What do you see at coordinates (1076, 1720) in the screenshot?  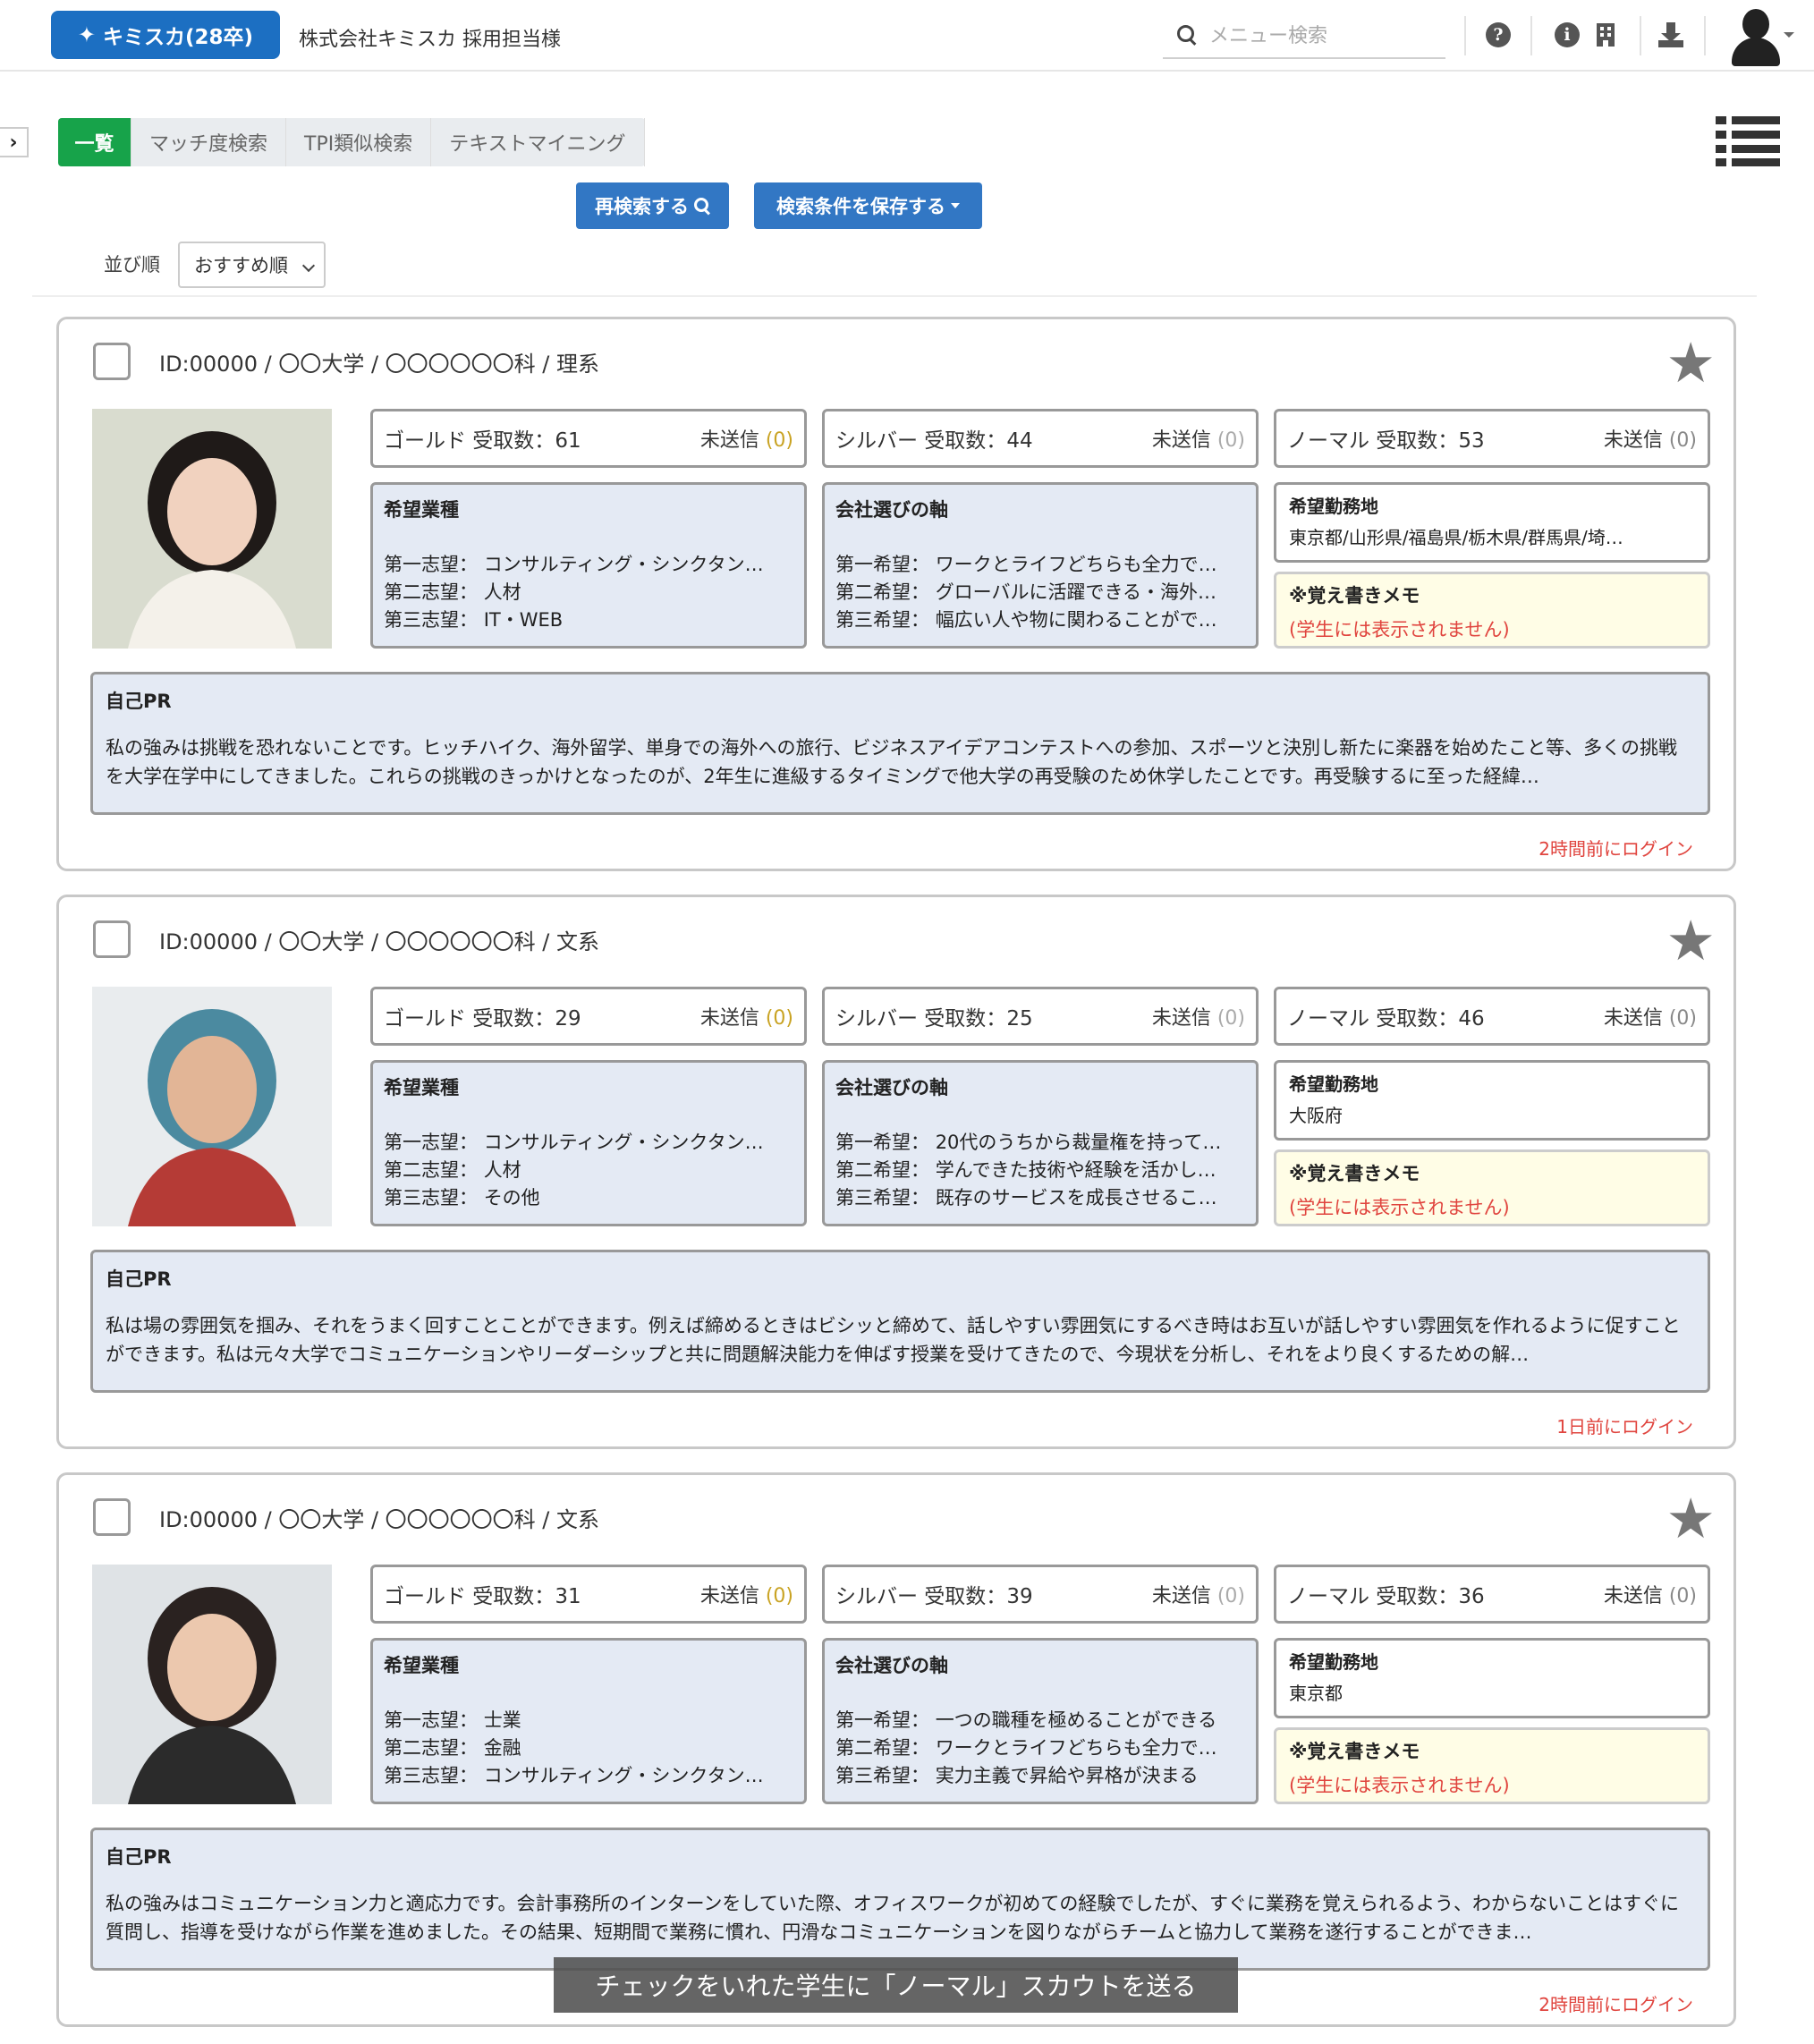 I see `axis-1: 一つの職種を極めることができる` at bounding box center [1076, 1720].